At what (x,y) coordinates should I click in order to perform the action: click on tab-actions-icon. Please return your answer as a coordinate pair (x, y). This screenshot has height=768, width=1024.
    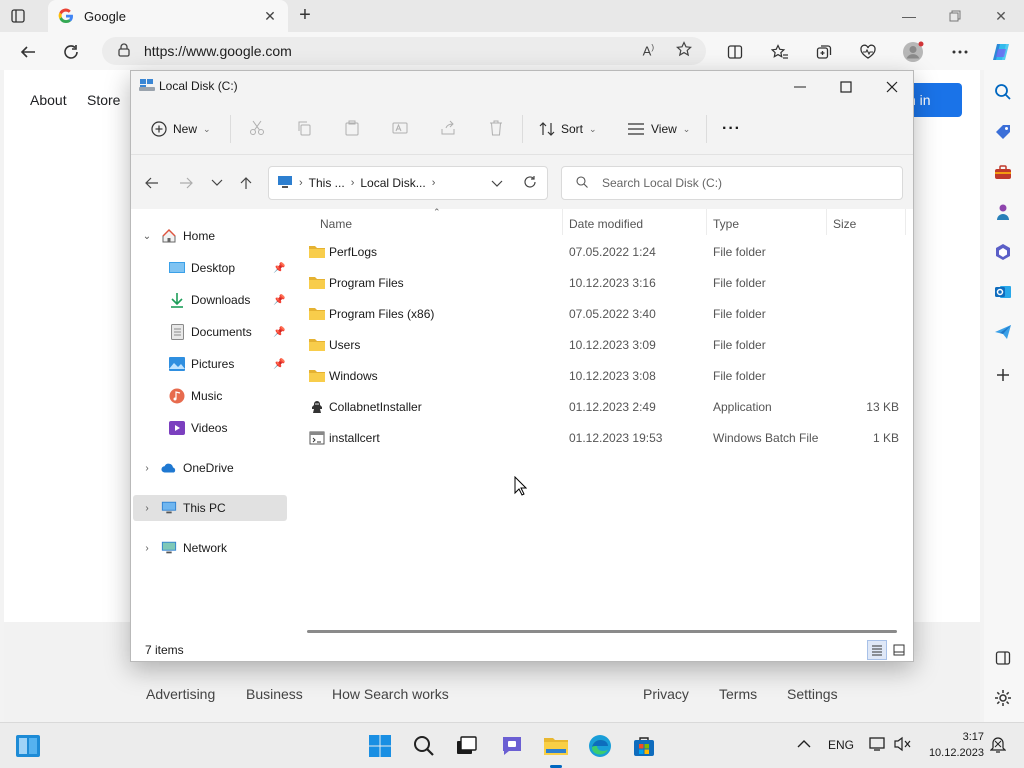
    Looking at the image, I should click on (18, 16).